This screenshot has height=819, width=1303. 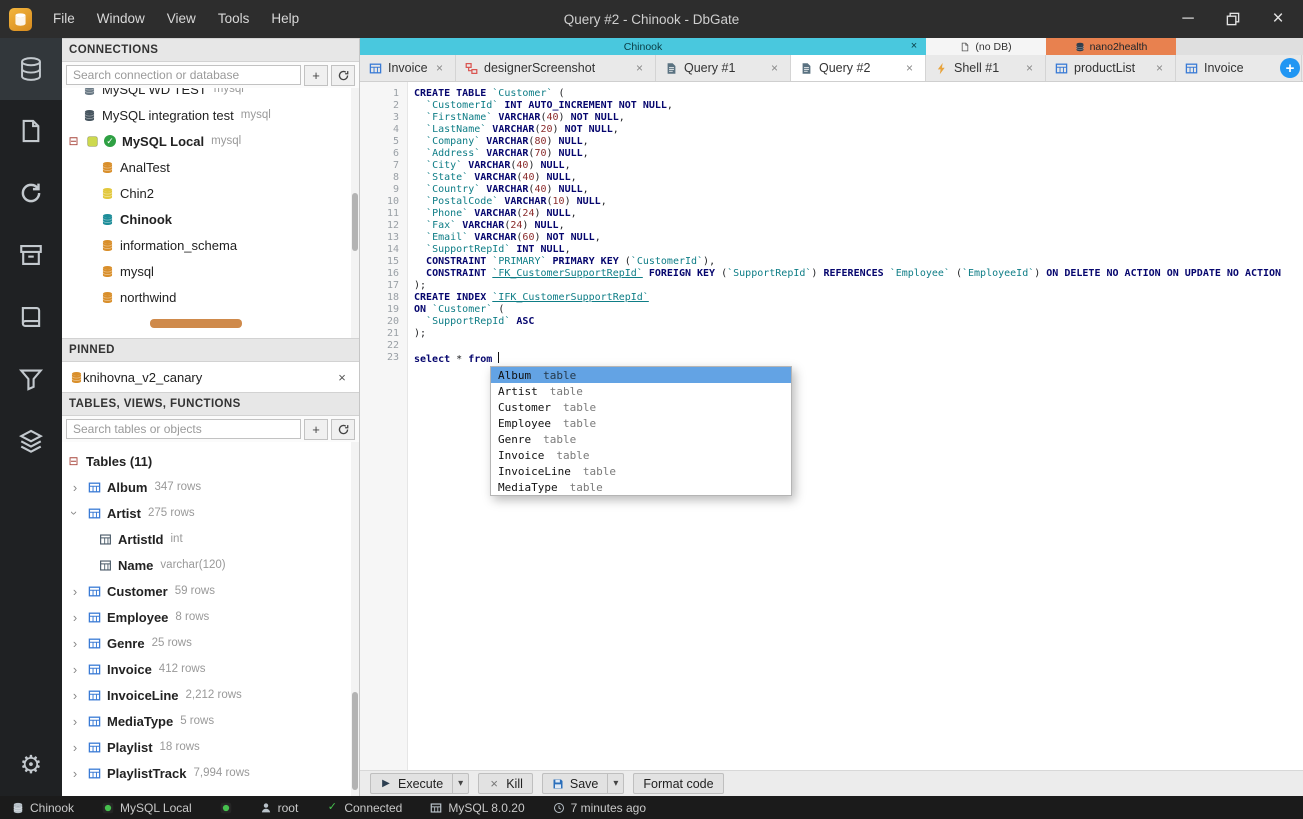 I want to click on restore-button, so click(x=1233, y=19).